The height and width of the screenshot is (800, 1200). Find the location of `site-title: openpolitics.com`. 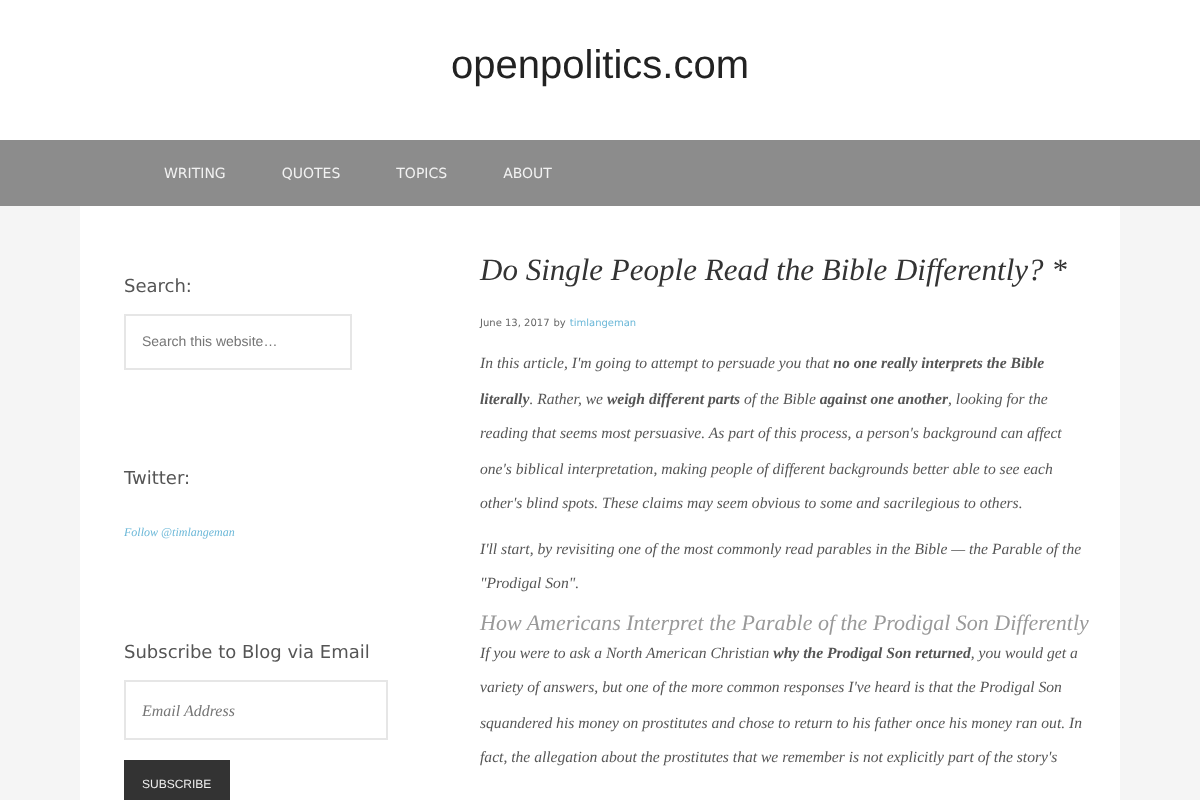

site-title: openpolitics.com is located at coordinates (600, 67).